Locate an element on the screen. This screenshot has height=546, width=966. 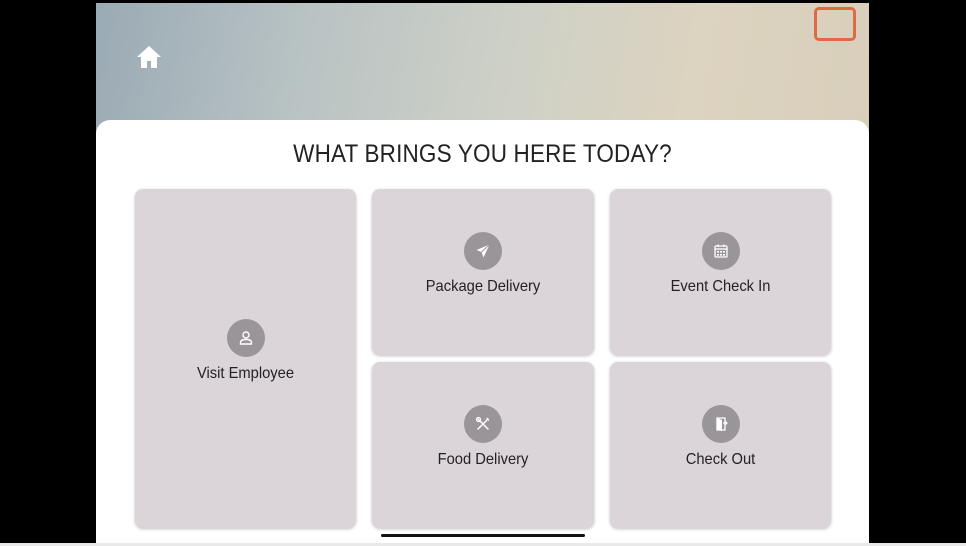
visit-employee-button: Visit Employee is located at coordinates (245, 358).